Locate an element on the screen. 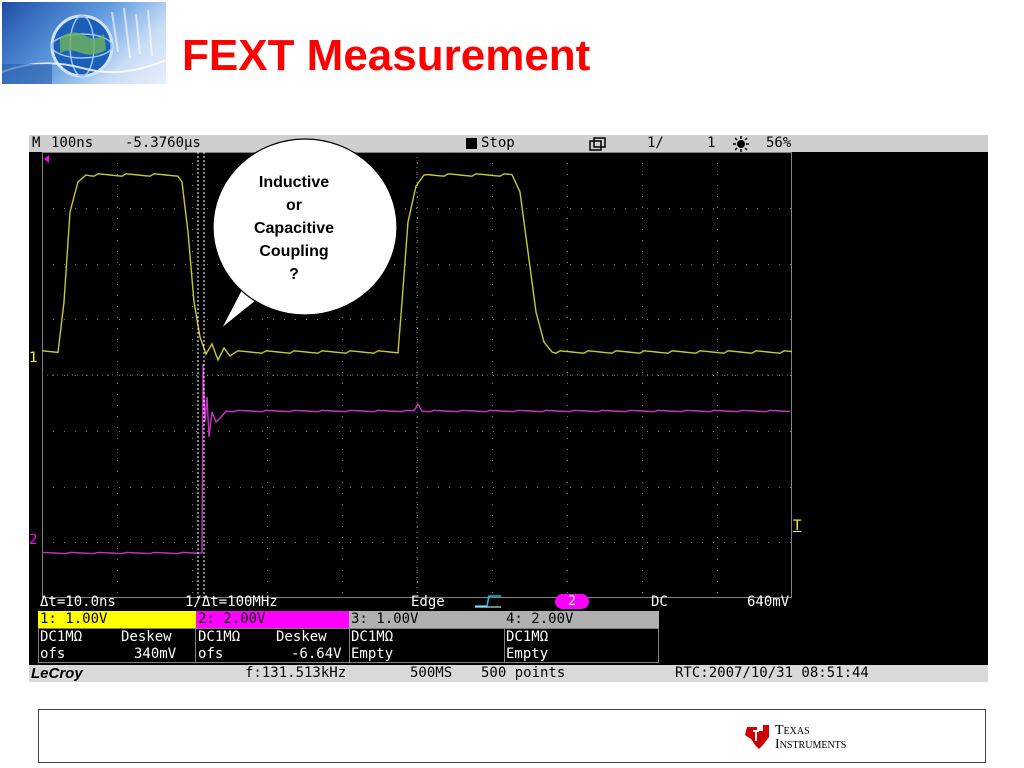  trigger-coupling: DC is located at coordinates (659, 602).